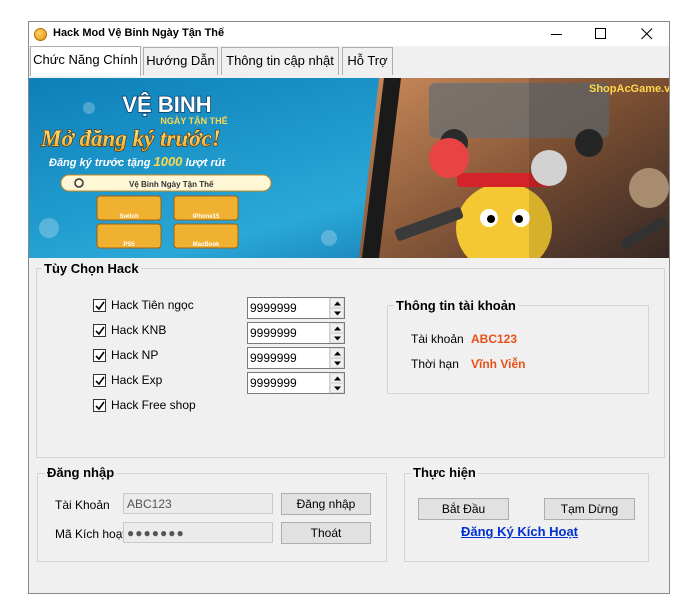 The image size is (693, 616). Describe the element at coordinates (171, 184) in the screenshot. I see `banner-search-text: Vệ Binh Ngày Tận Thế` at that location.